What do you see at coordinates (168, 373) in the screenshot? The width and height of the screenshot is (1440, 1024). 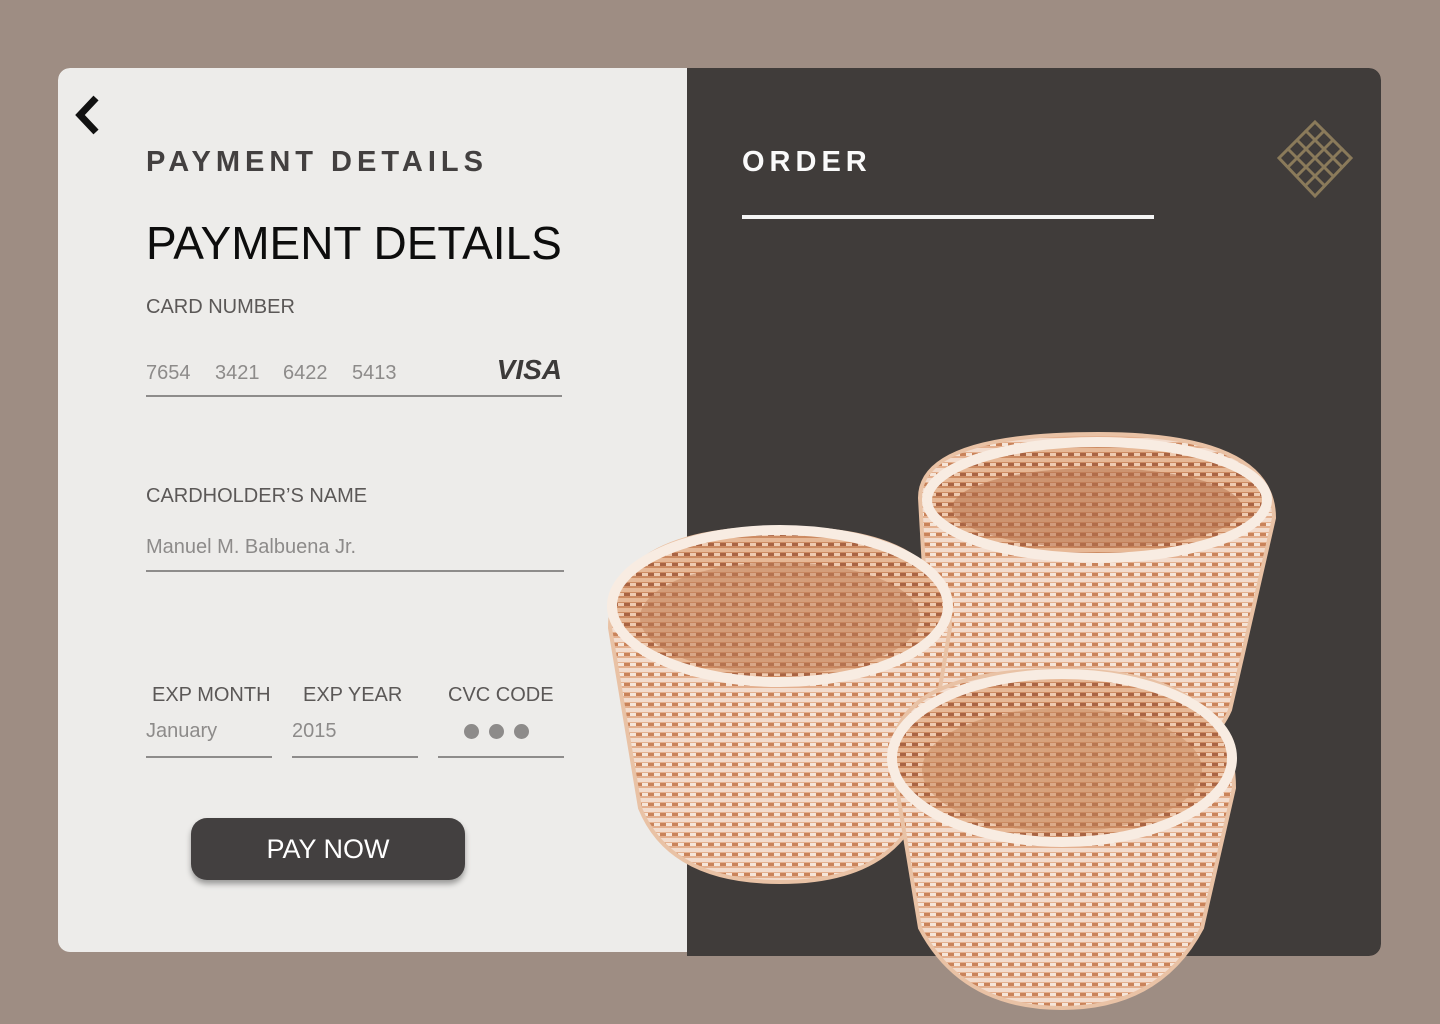 I see `card-number-group: 7654` at bounding box center [168, 373].